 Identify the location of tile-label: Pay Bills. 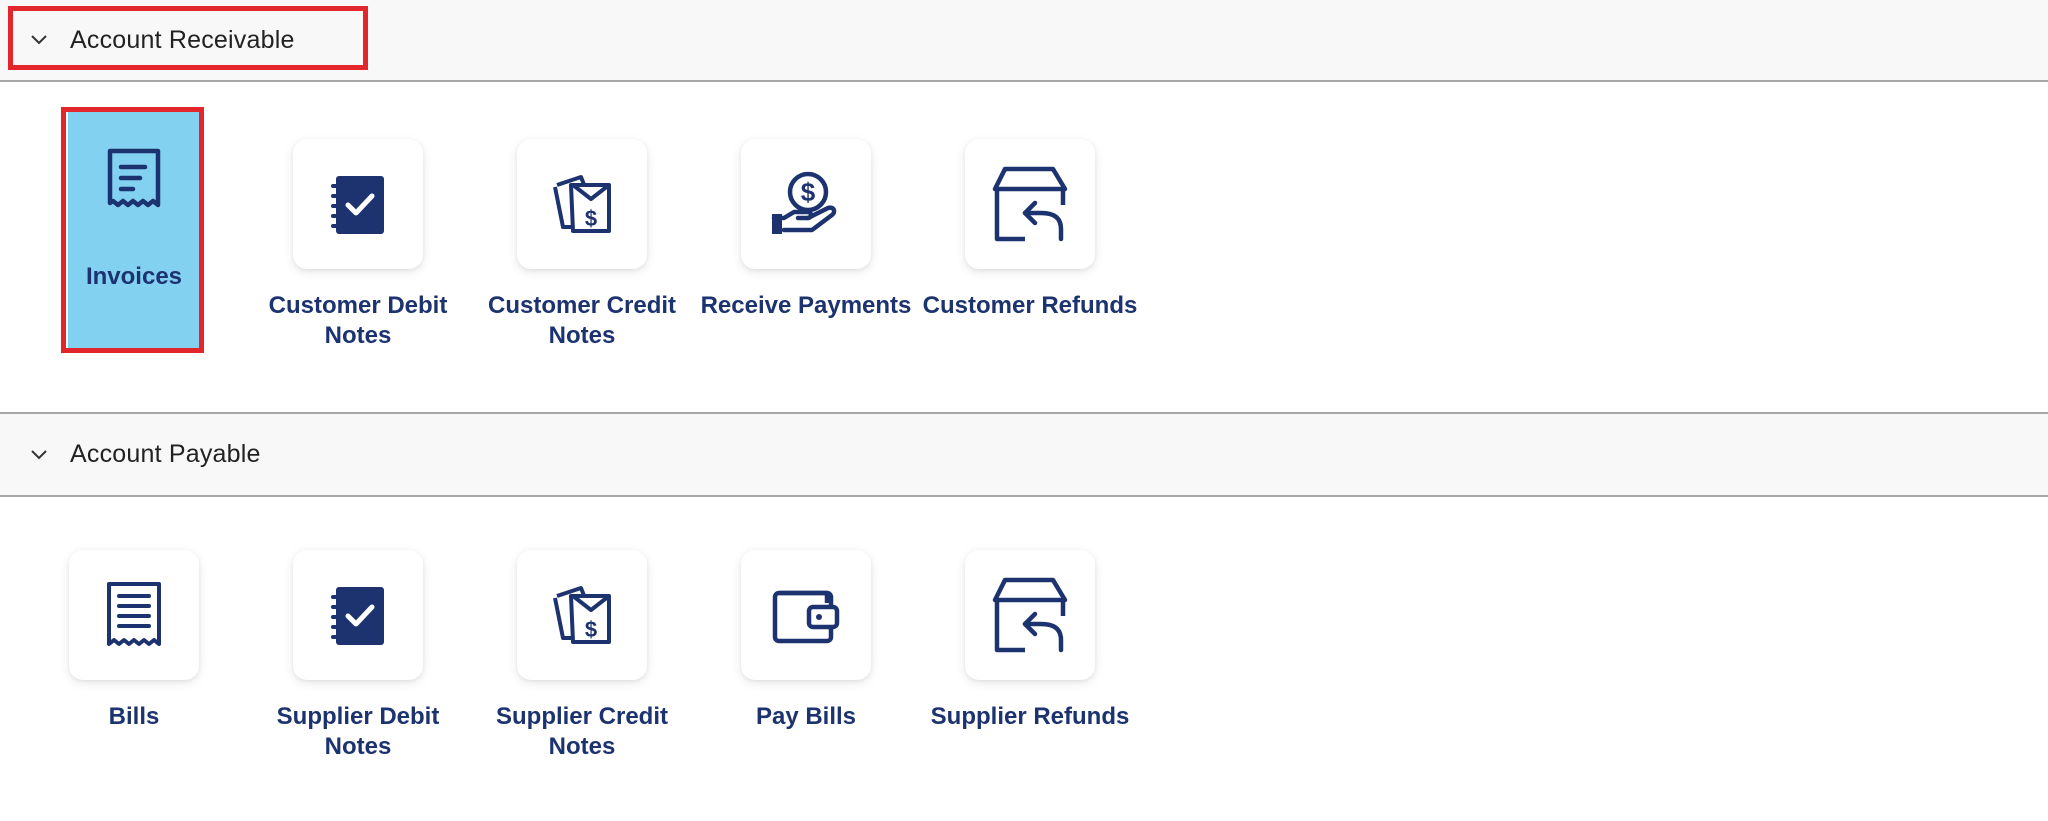
(806, 716).